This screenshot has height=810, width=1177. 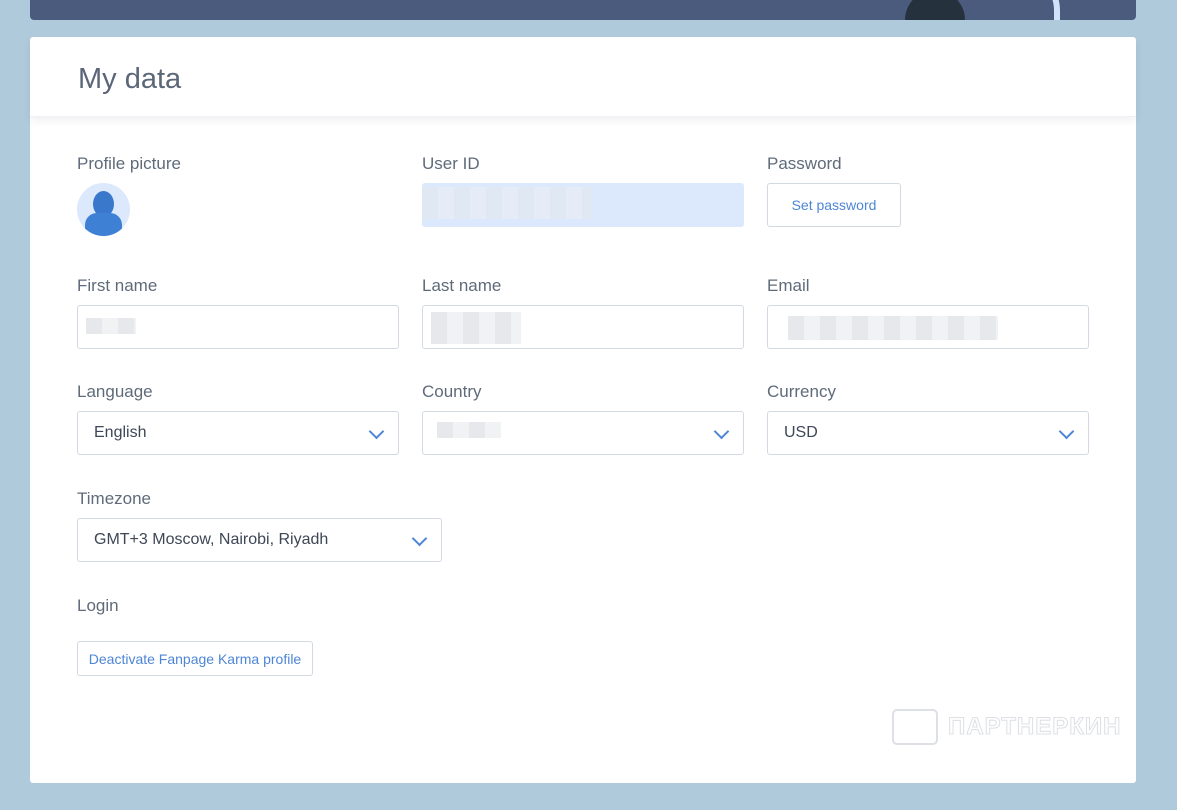 I want to click on watermark-logo-icon, so click(x=915, y=727).